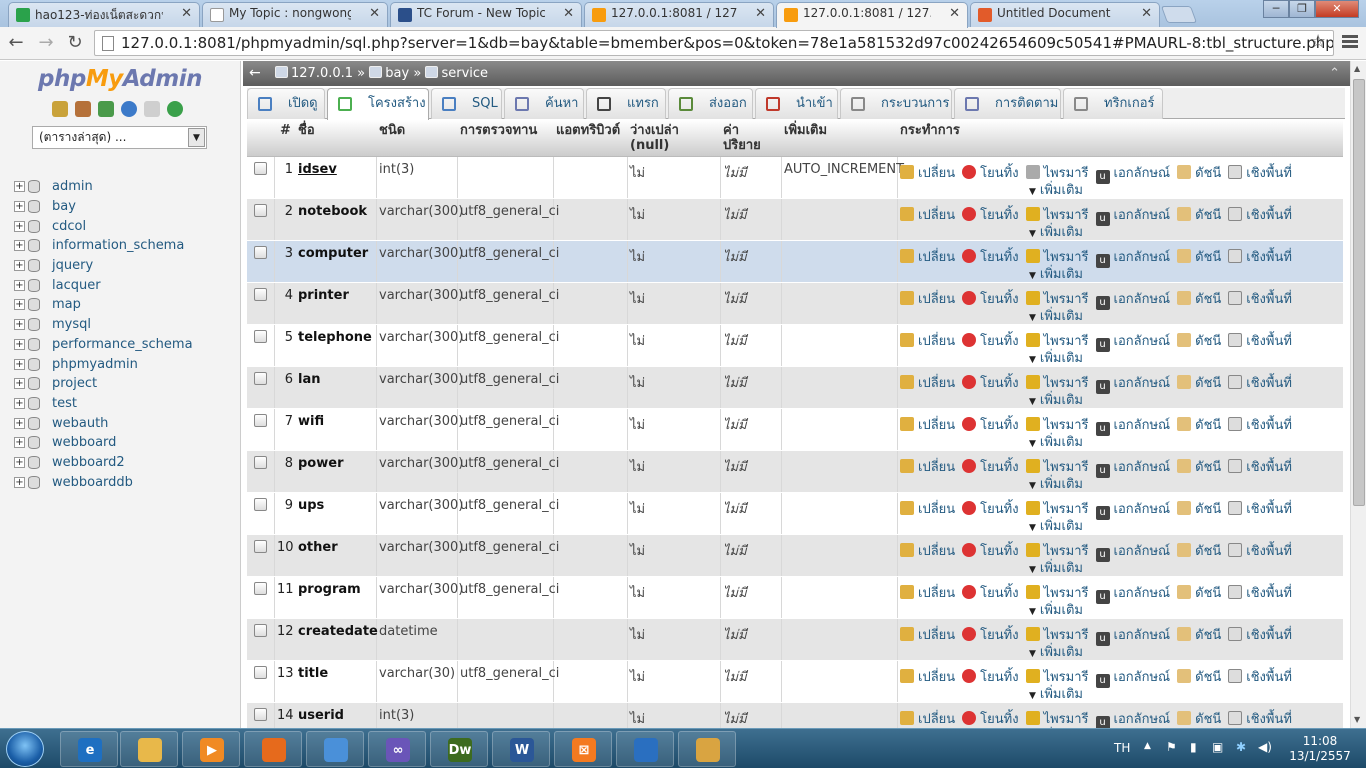 The image size is (1366, 769). I want to click on start-button, so click(25, 749).